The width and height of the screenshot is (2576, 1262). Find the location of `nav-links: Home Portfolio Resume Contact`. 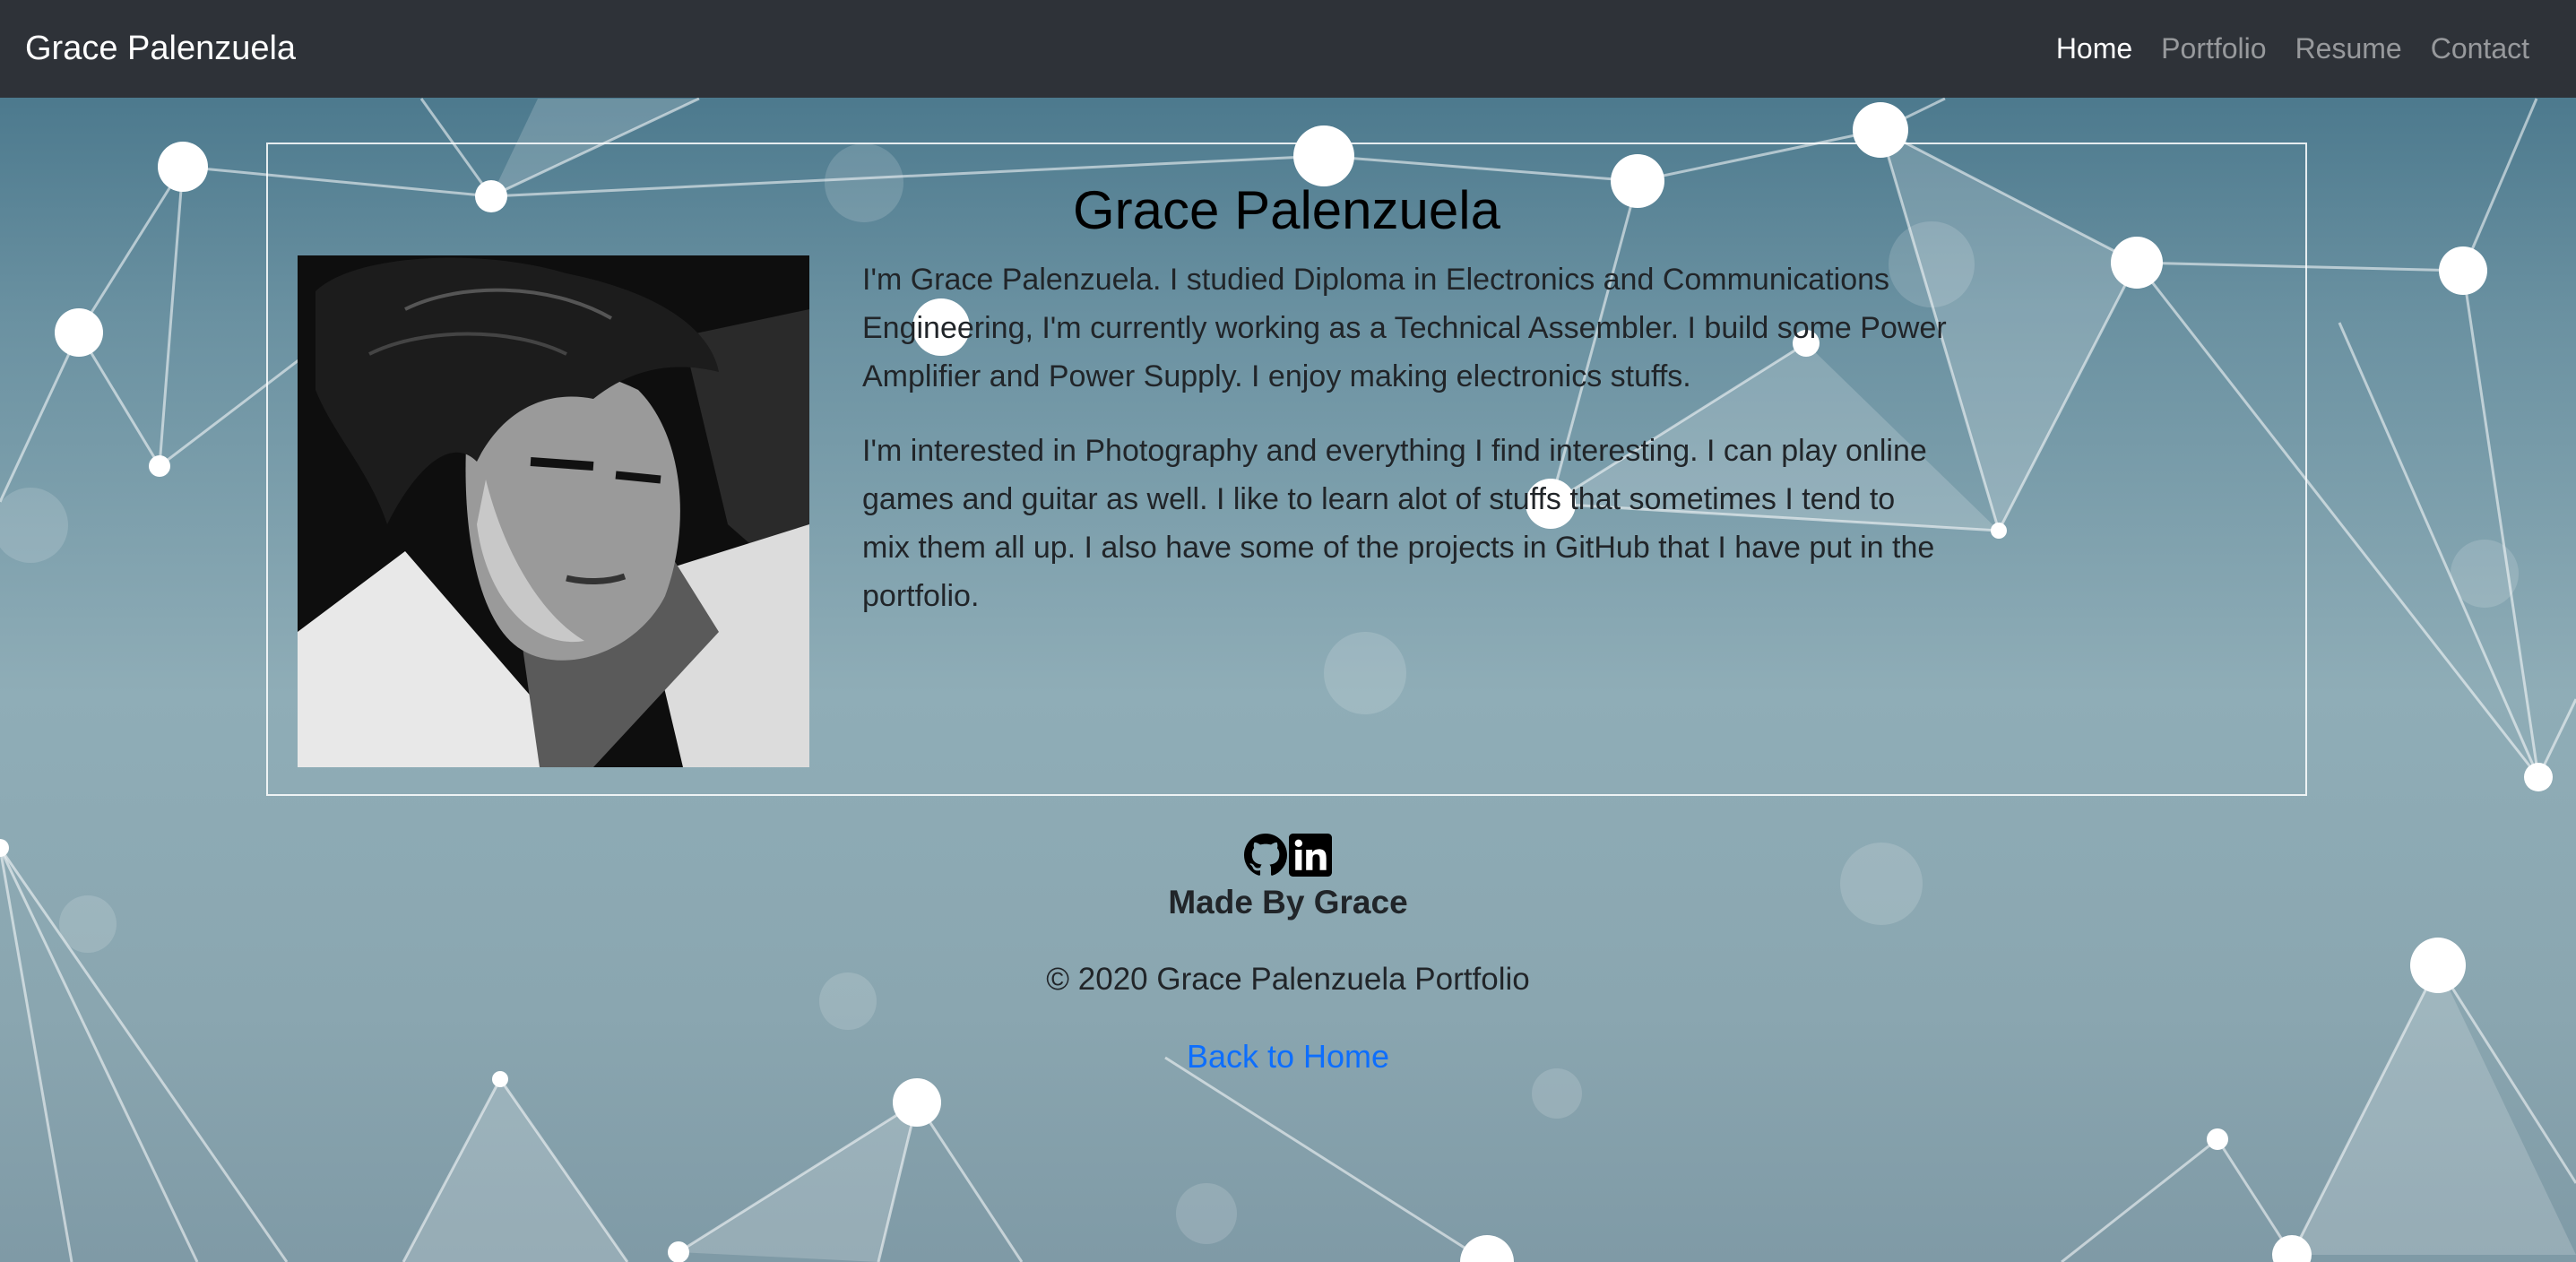

nav-links: Home Portfolio Resume Contact is located at coordinates (2293, 49).